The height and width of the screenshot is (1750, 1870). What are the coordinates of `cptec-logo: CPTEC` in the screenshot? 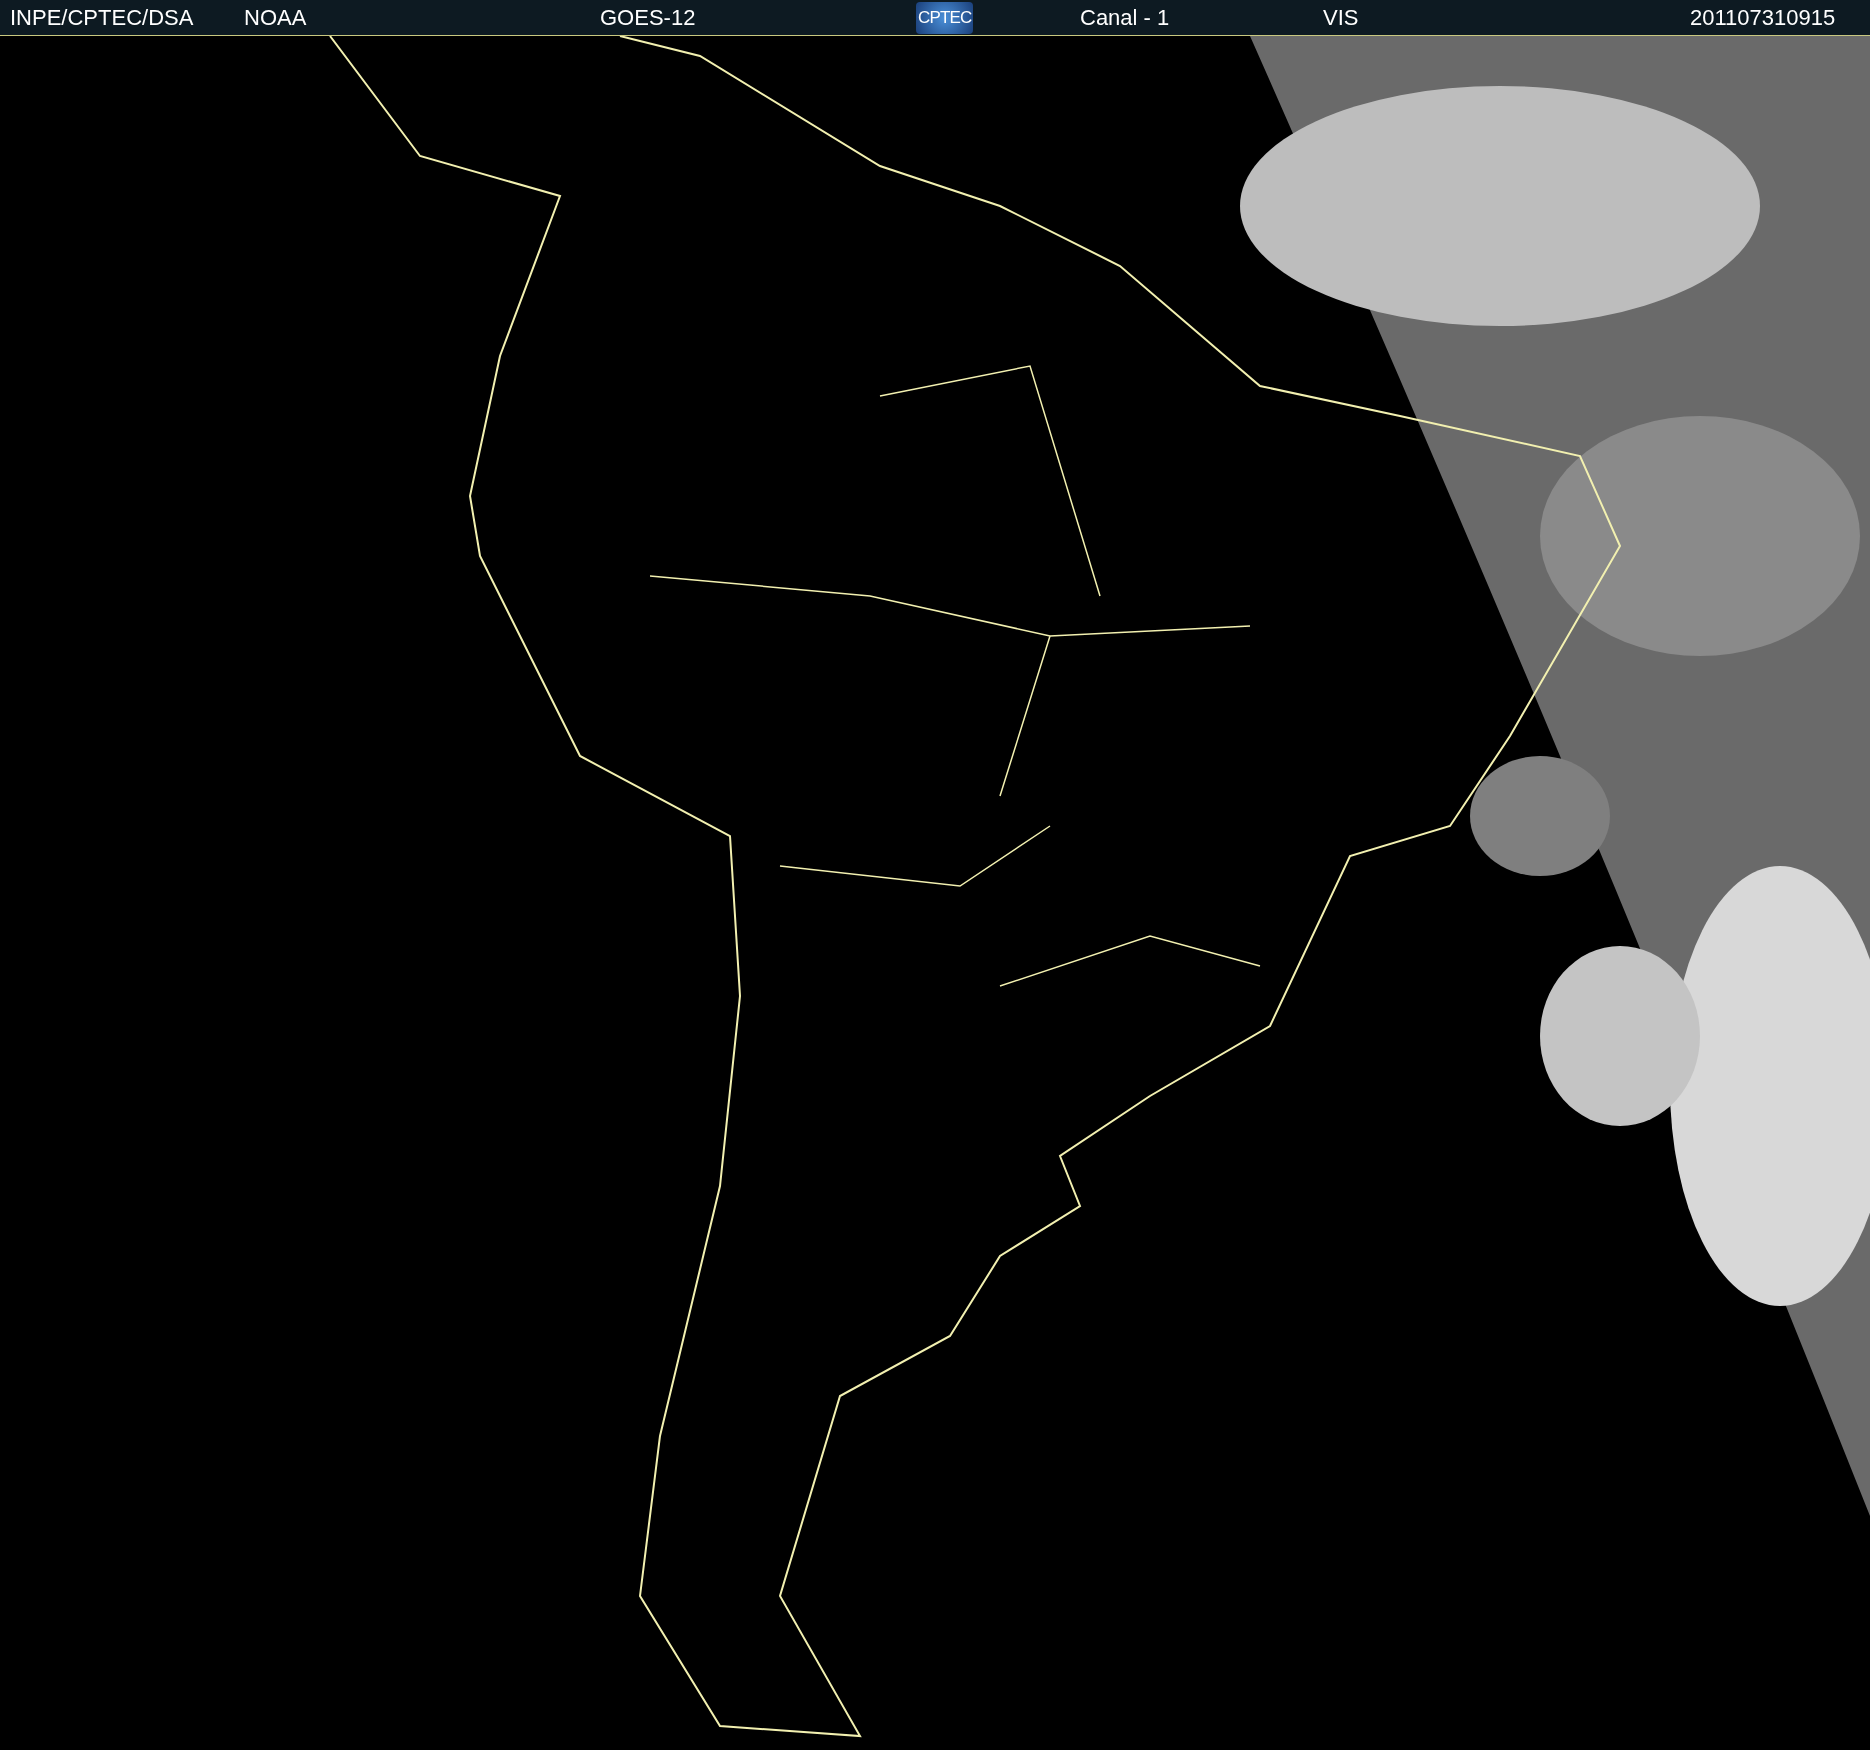 It's located at (945, 17).